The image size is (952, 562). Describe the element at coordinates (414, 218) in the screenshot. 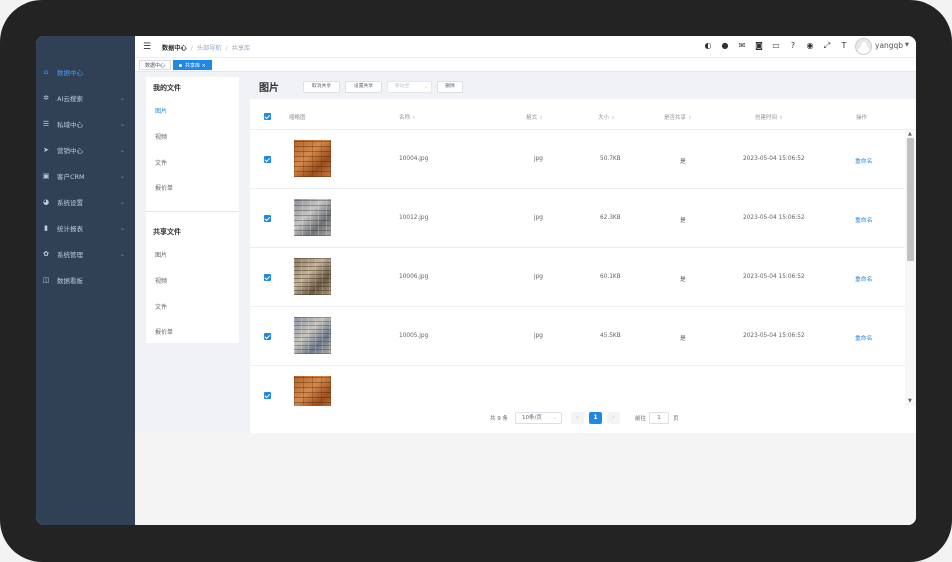

I see `file-name: 10012.jpg` at that location.